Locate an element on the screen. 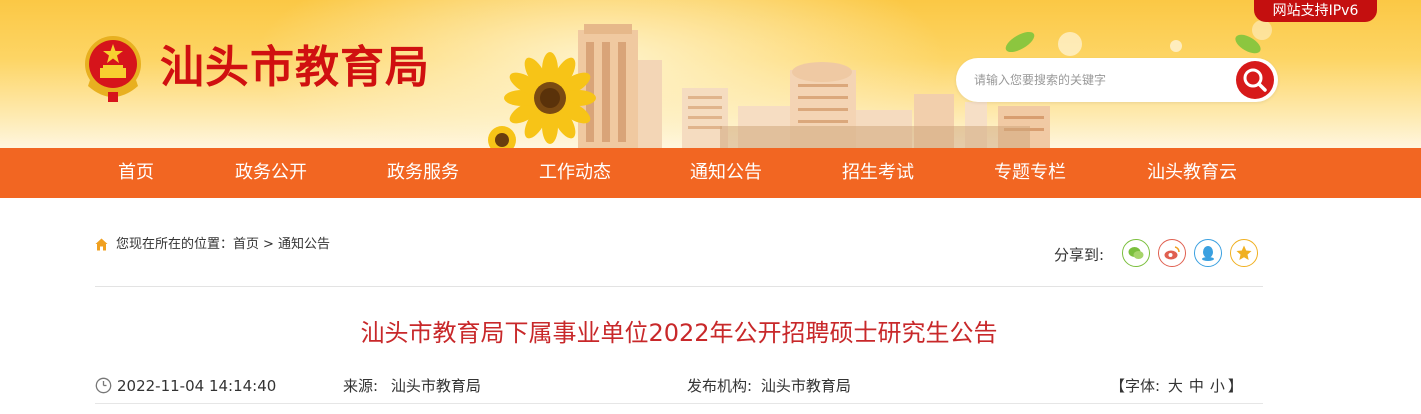 The width and height of the screenshot is (1421, 414). font-size-switcher: 【字体: 大中小】 is located at coordinates (1176, 386).